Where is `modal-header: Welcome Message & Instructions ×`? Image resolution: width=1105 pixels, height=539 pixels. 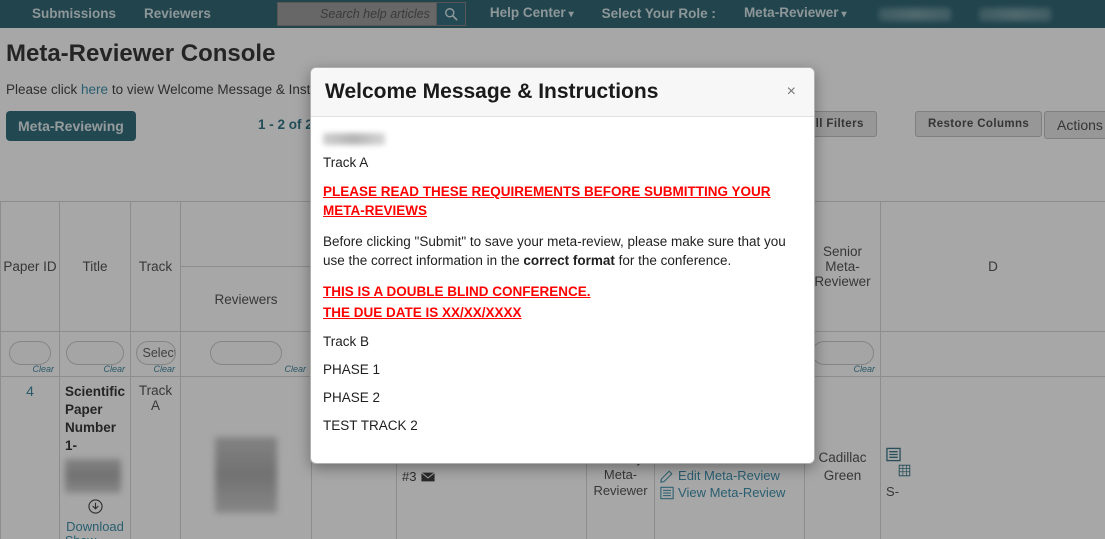 modal-header: Welcome Message & Instructions × is located at coordinates (562, 92).